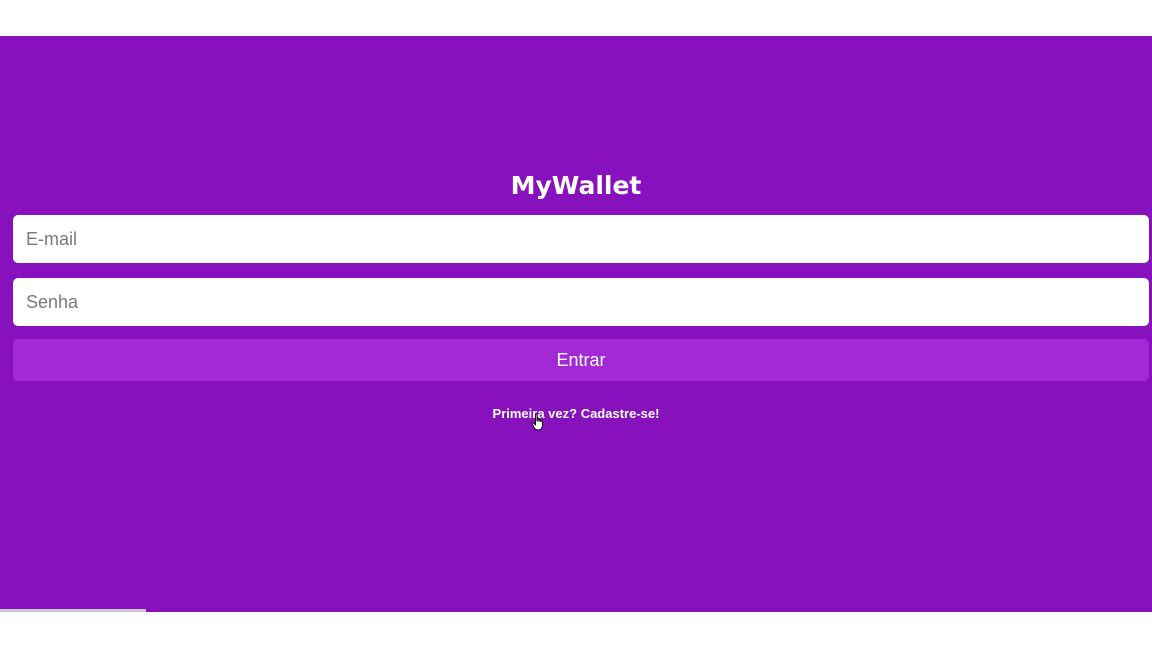 The height and width of the screenshot is (648, 1152). I want to click on hand-pointer-icon, so click(537, 422).